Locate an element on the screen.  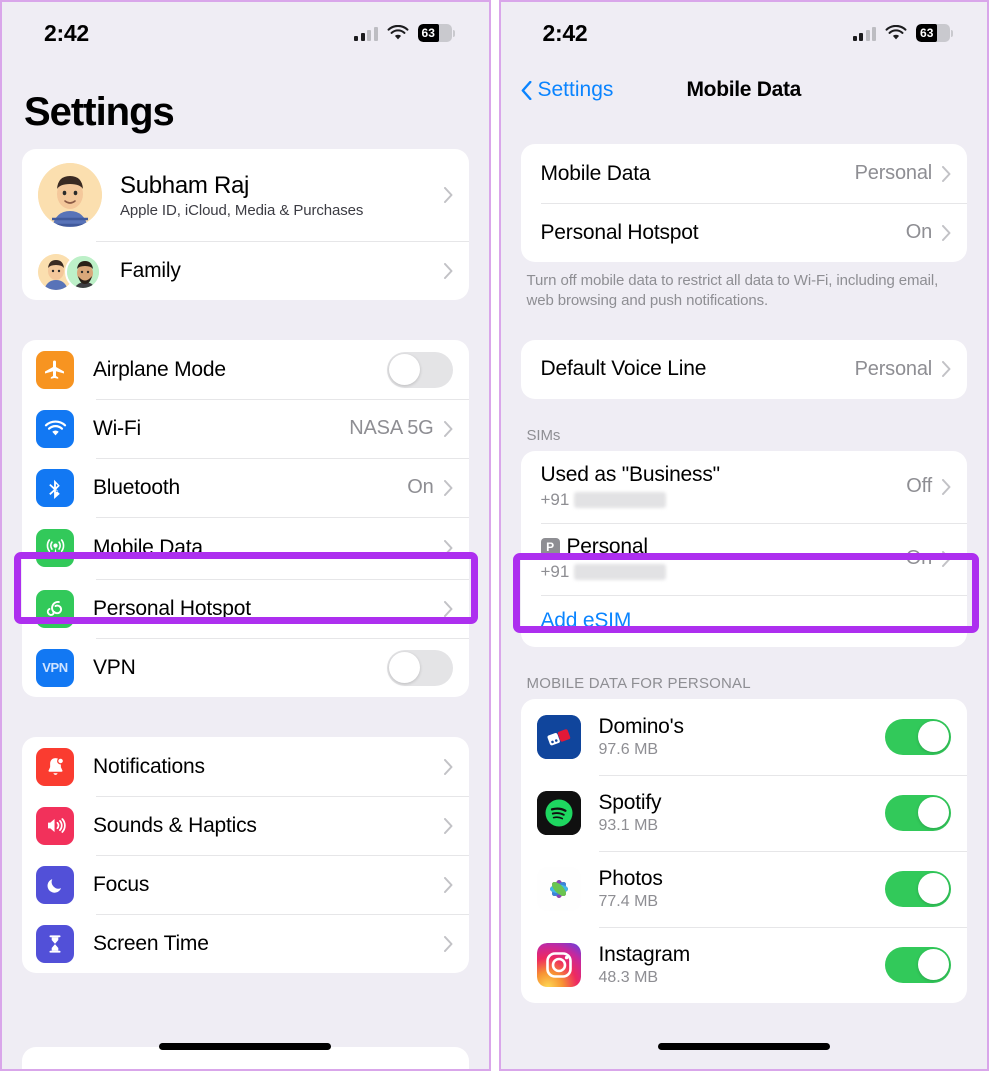
family-avatars is located at coordinates (70, 271).